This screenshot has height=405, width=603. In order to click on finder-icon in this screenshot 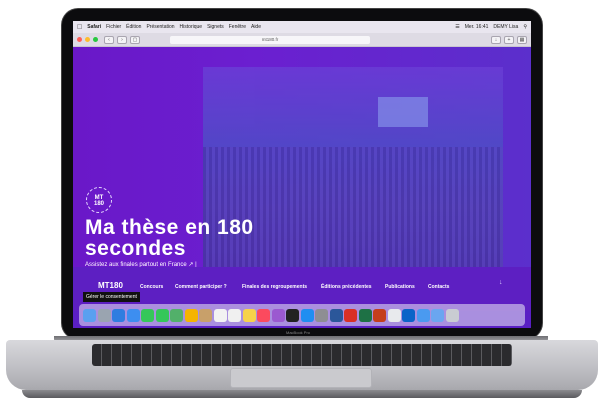, I will do `click(89, 315)`.